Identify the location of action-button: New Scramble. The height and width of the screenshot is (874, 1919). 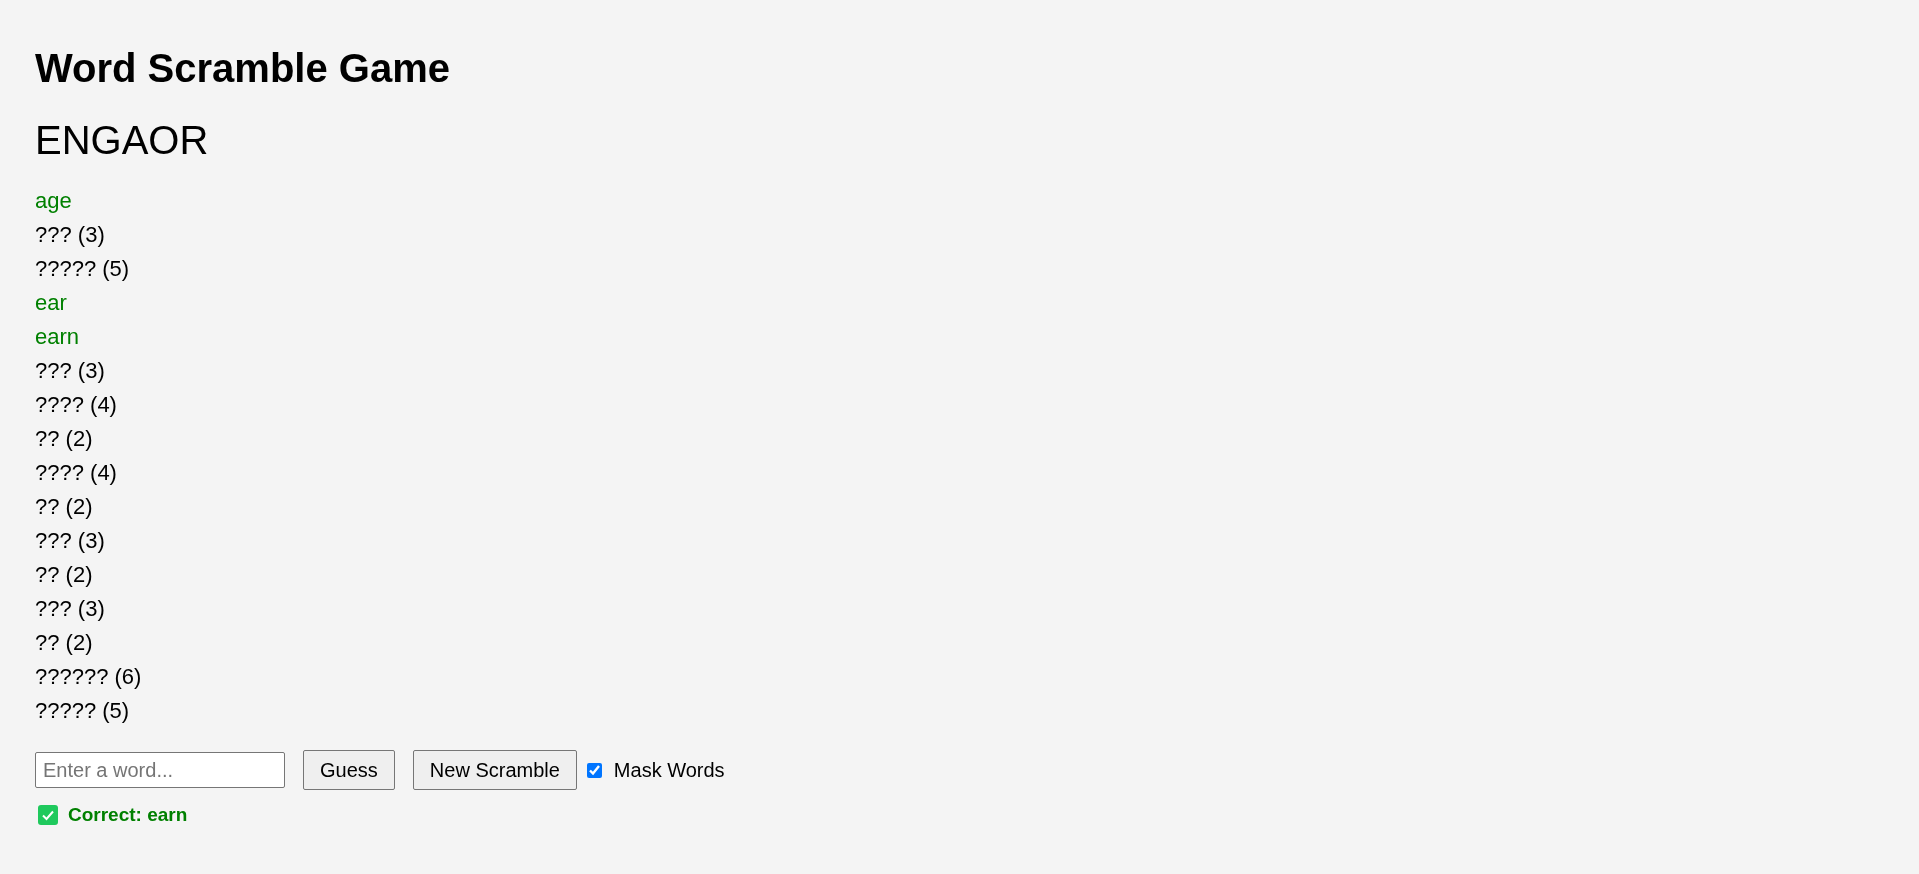
(494, 770).